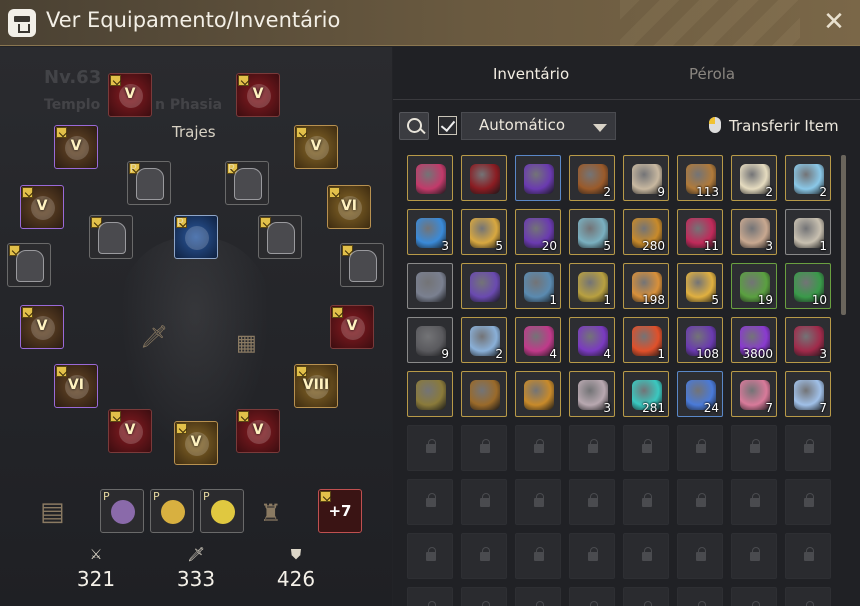  Describe the element at coordinates (754, 286) in the screenshot. I see `inventory-slot: 19` at that location.